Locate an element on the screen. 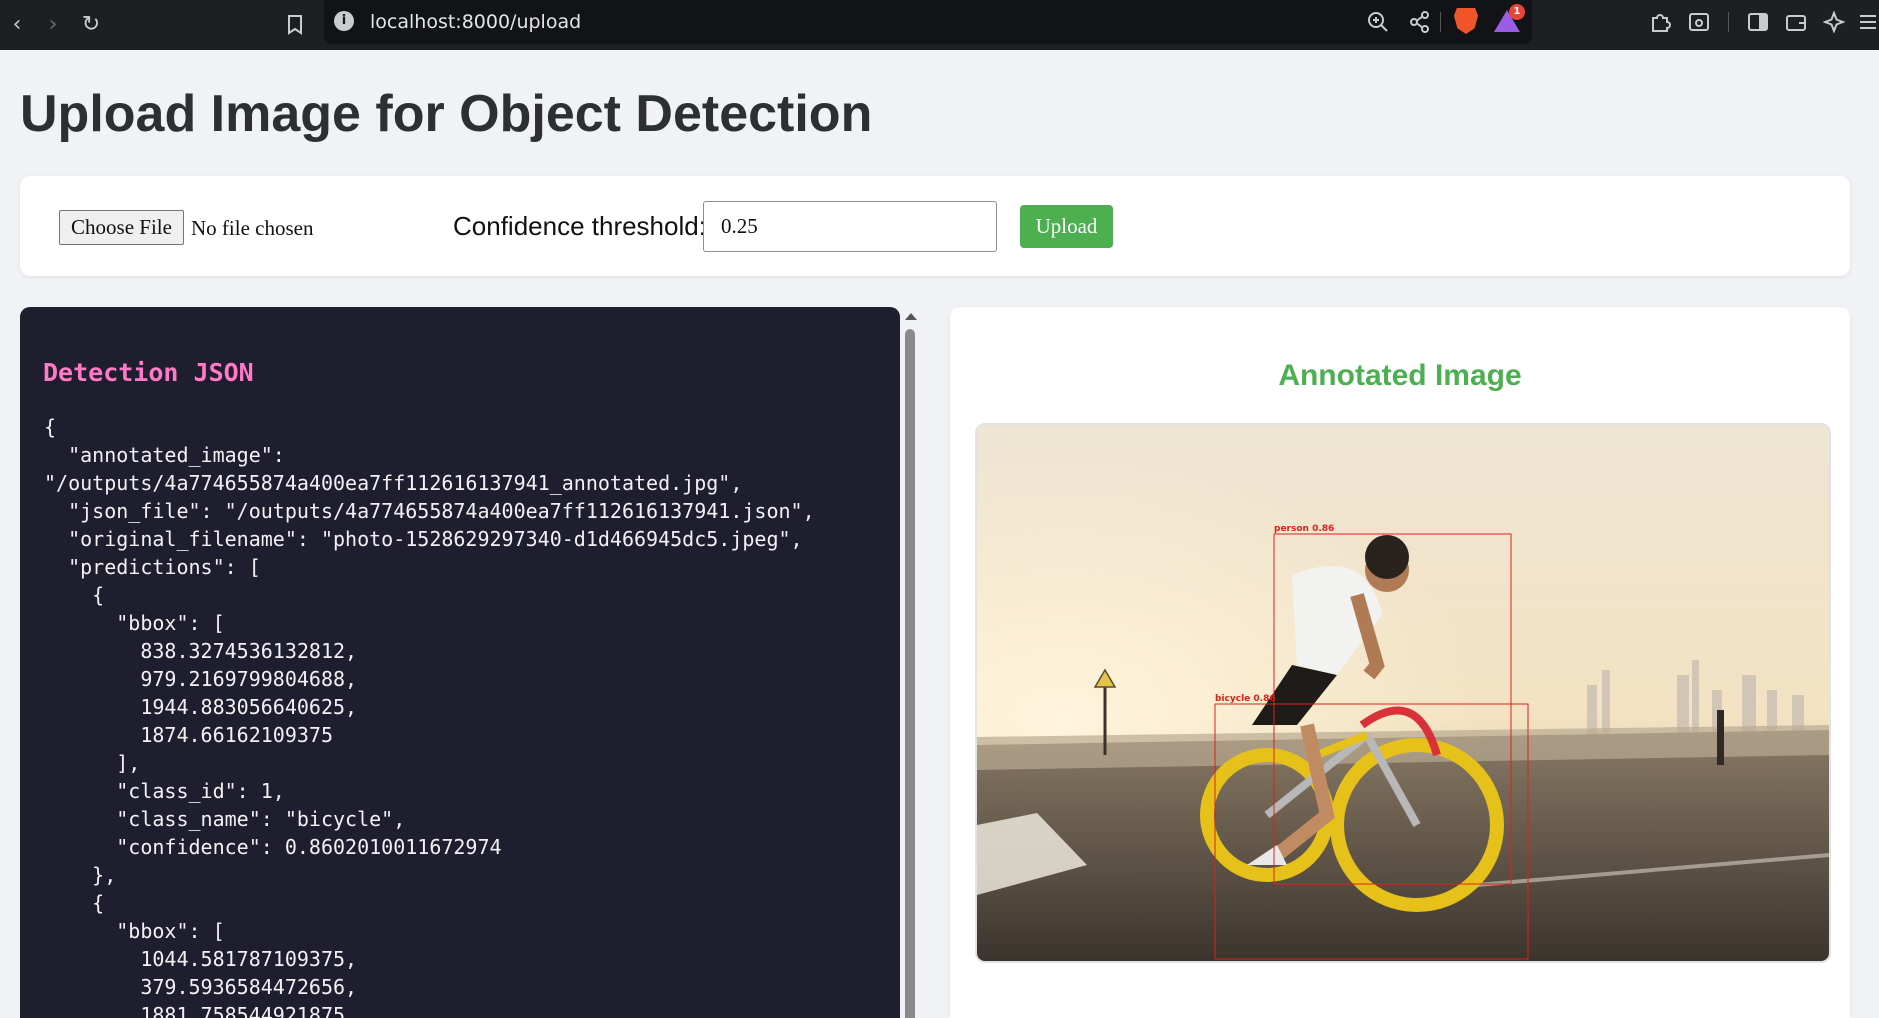  confidence-label: Confidence threshold: is located at coordinates (579, 226).